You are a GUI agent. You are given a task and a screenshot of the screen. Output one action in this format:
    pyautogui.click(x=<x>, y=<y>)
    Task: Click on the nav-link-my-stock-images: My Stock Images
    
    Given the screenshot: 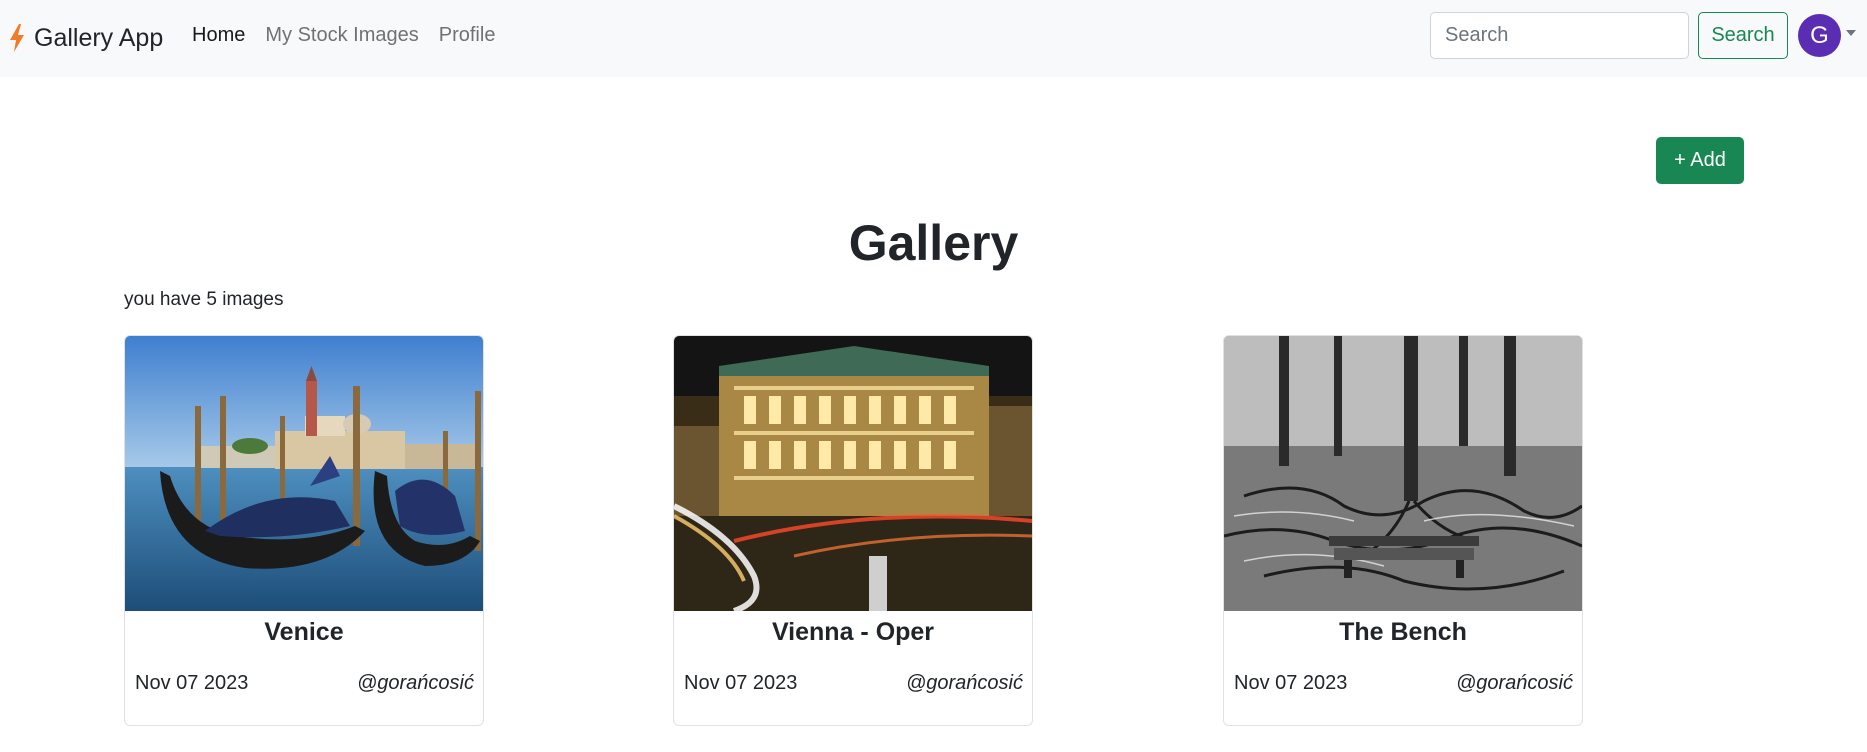 What is the action you would take?
    pyautogui.click(x=341, y=35)
    